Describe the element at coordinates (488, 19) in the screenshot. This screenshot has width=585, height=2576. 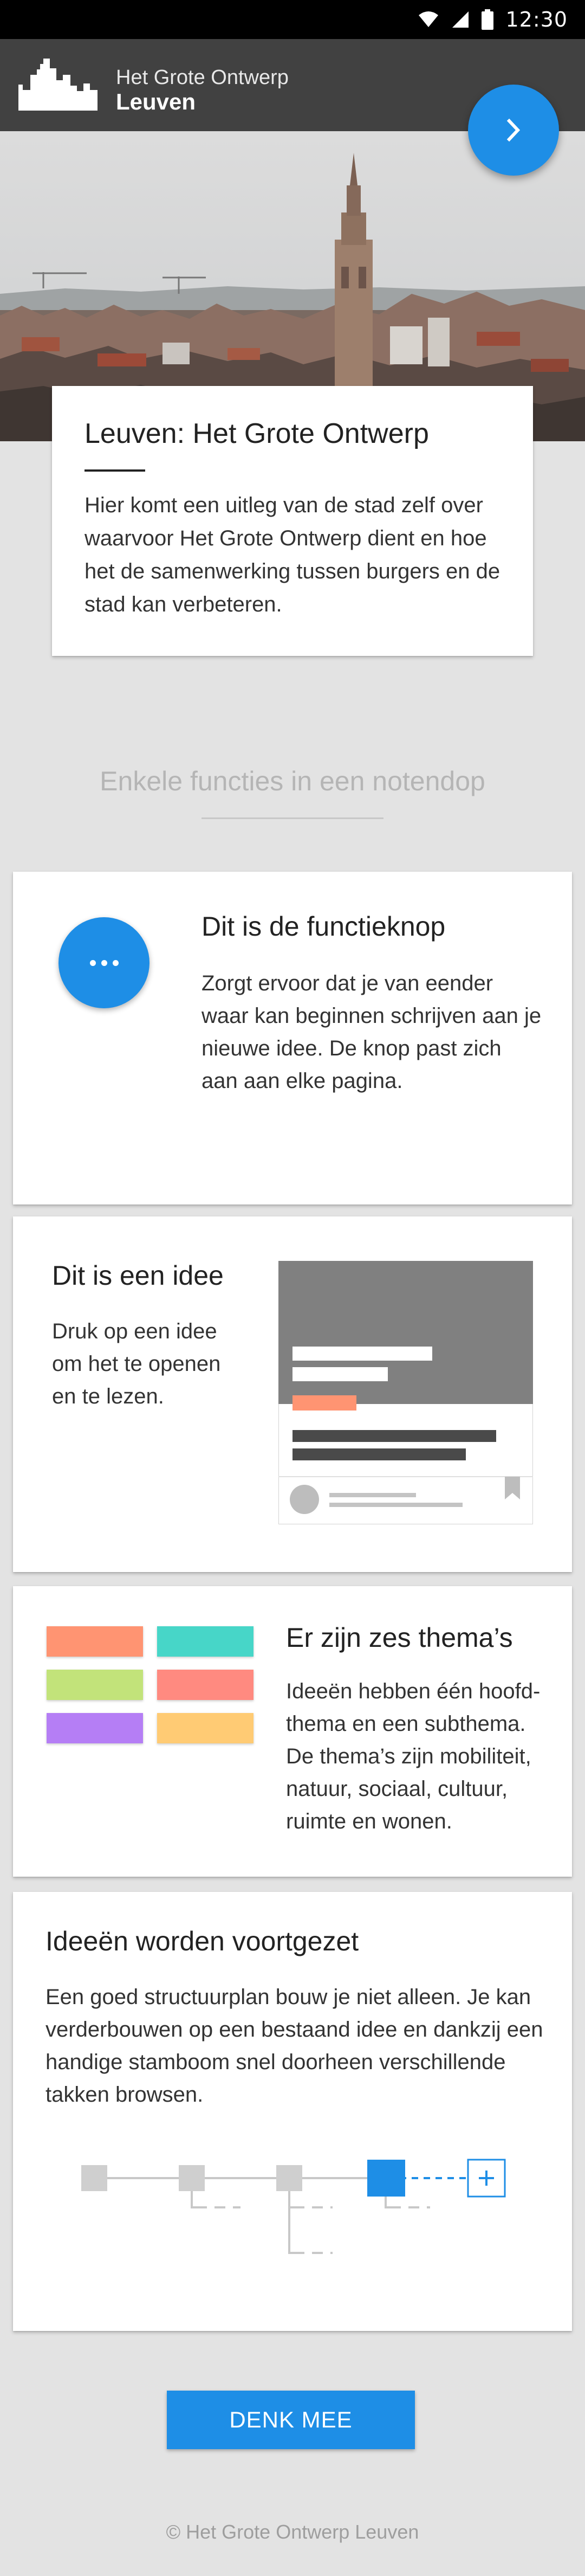
I see `battery-icon` at that location.